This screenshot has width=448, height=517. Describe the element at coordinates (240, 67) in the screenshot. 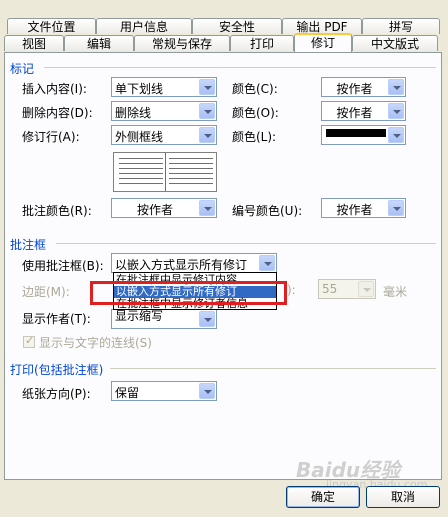

I see `markup-separator` at that location.